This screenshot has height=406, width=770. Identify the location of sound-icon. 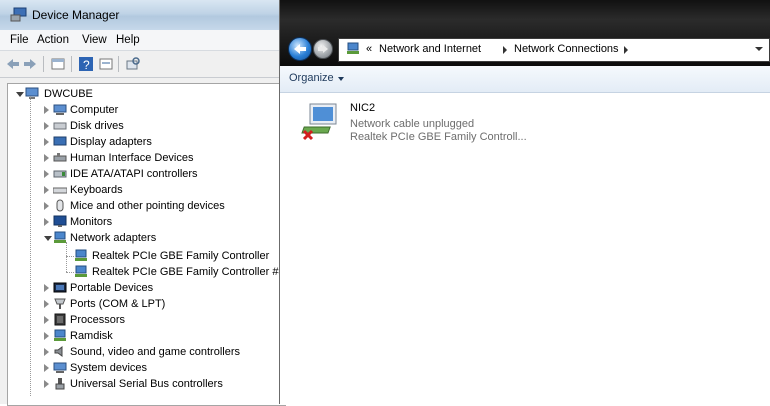
(58, 351).